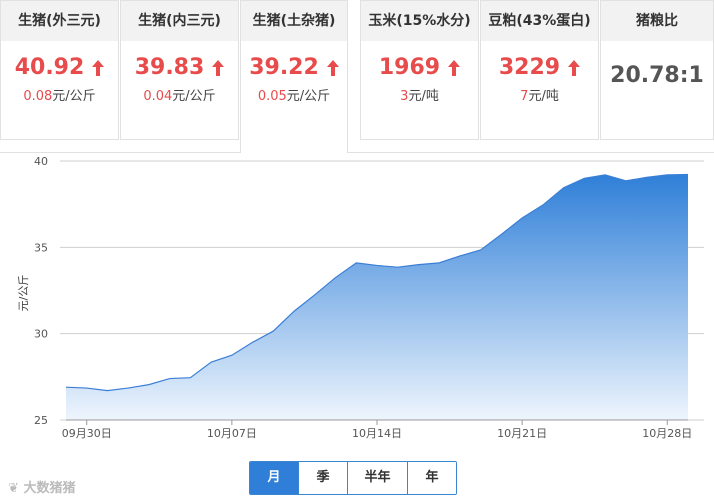  What do you see at coordinates (169, 67) in the screenshot?
I see `card-value-text: 39.83` at bounding box center [169, 67].